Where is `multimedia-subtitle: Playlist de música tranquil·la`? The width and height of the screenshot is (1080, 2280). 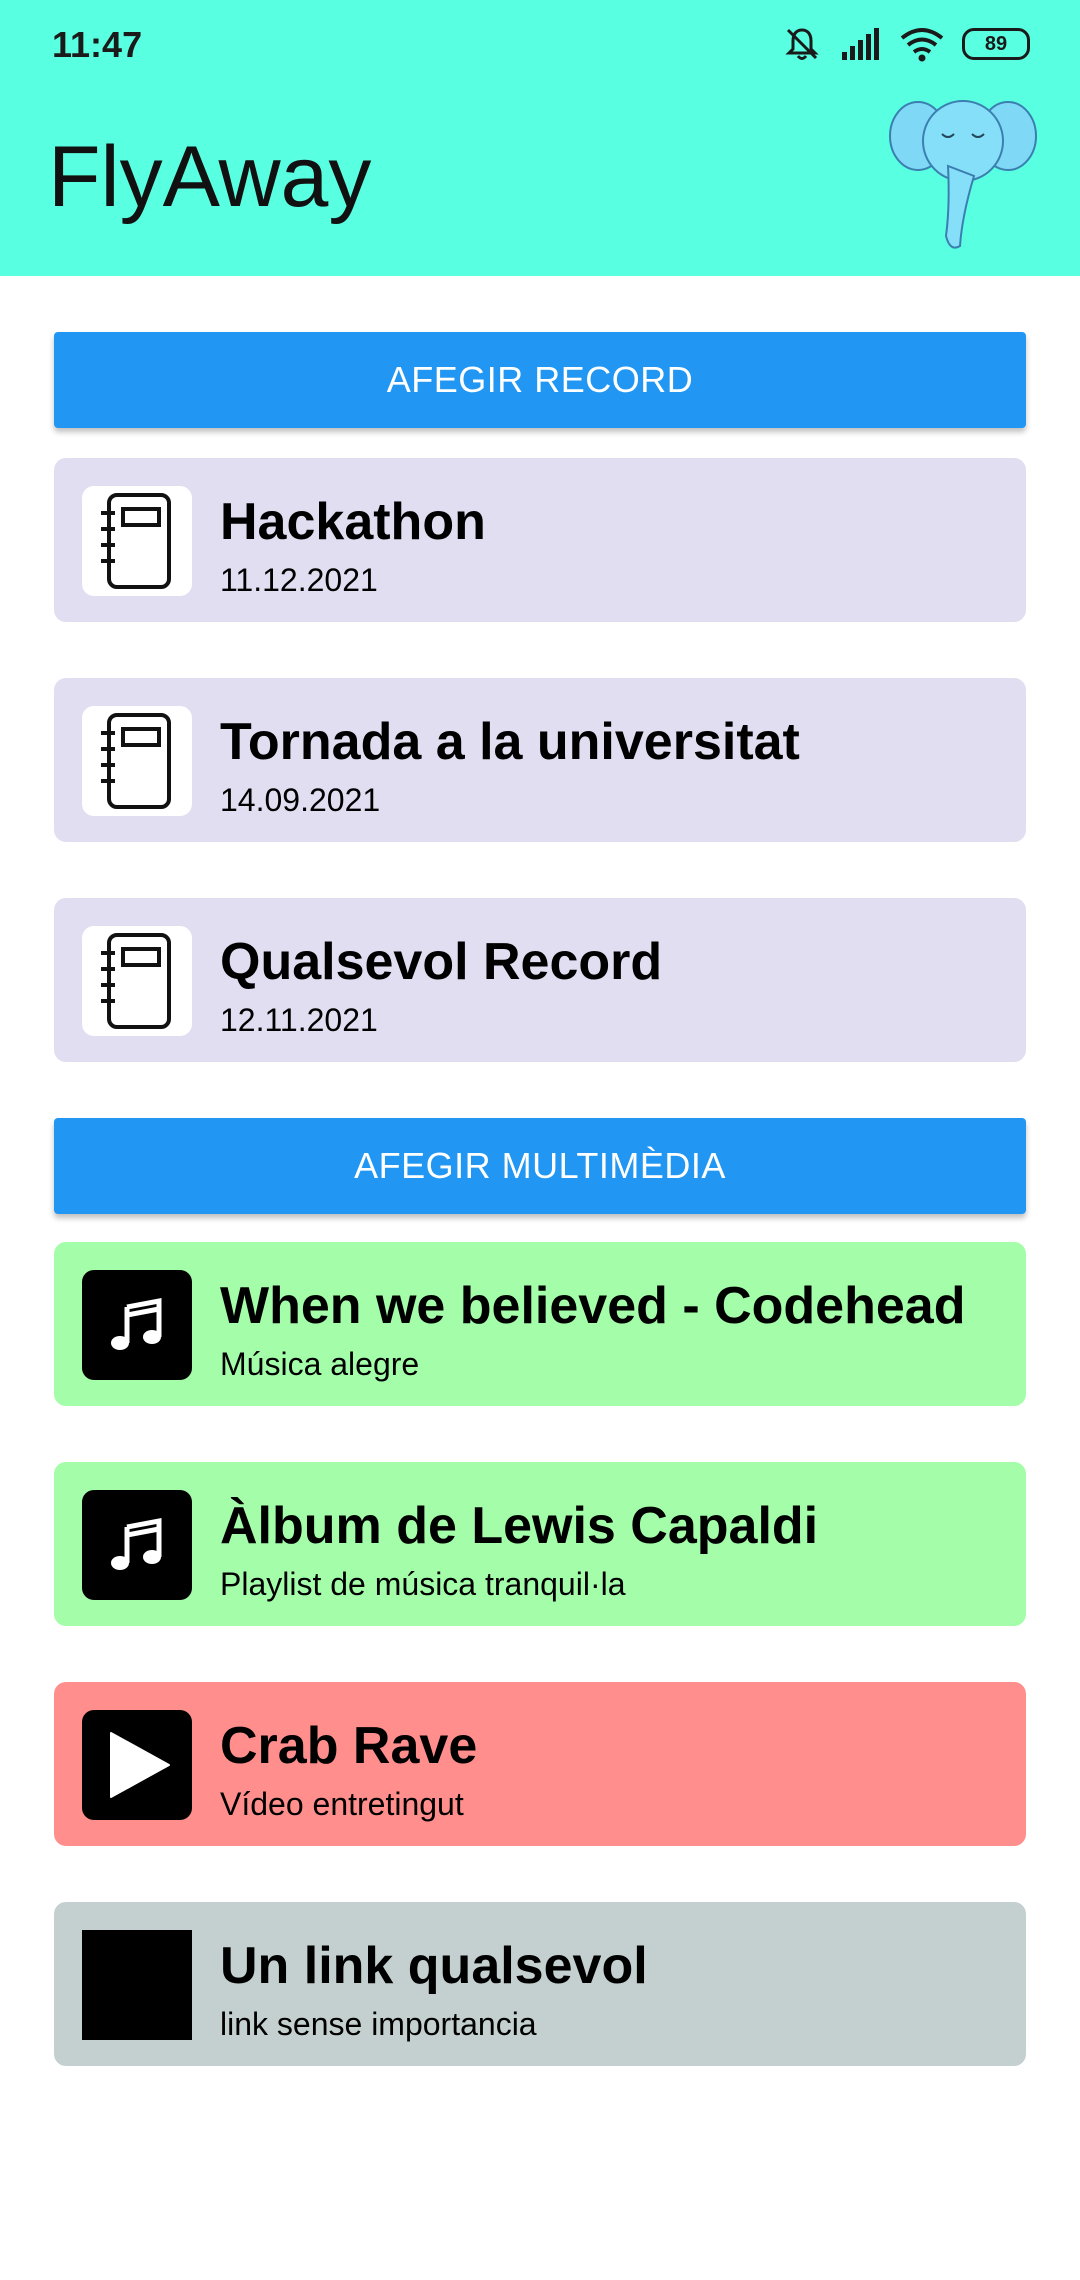
multimedia-subtitle: Playlist de música tranquil·la is located at coordinates (423, 1584).